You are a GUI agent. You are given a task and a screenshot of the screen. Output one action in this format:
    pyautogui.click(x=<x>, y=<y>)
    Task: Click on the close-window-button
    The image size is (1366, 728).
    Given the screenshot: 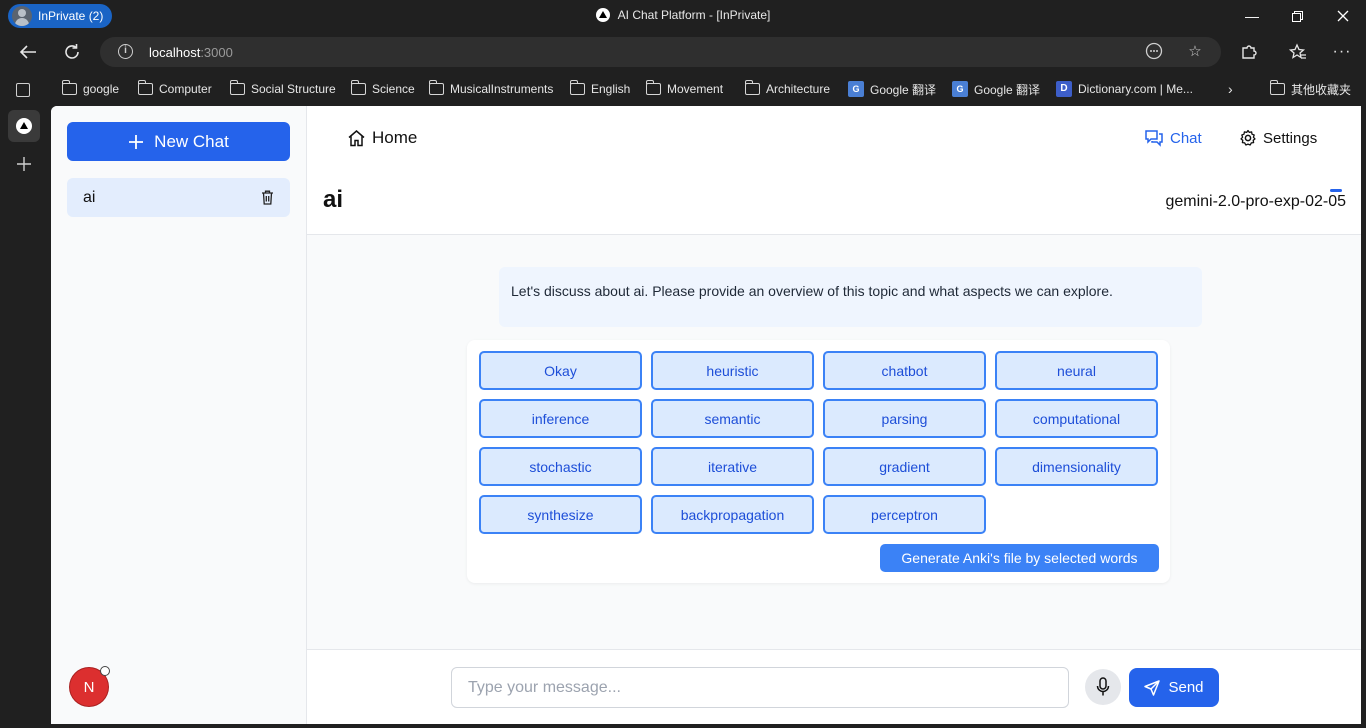 What is the action you would take?
    pyautogui.click(x=1343, y=16)
    